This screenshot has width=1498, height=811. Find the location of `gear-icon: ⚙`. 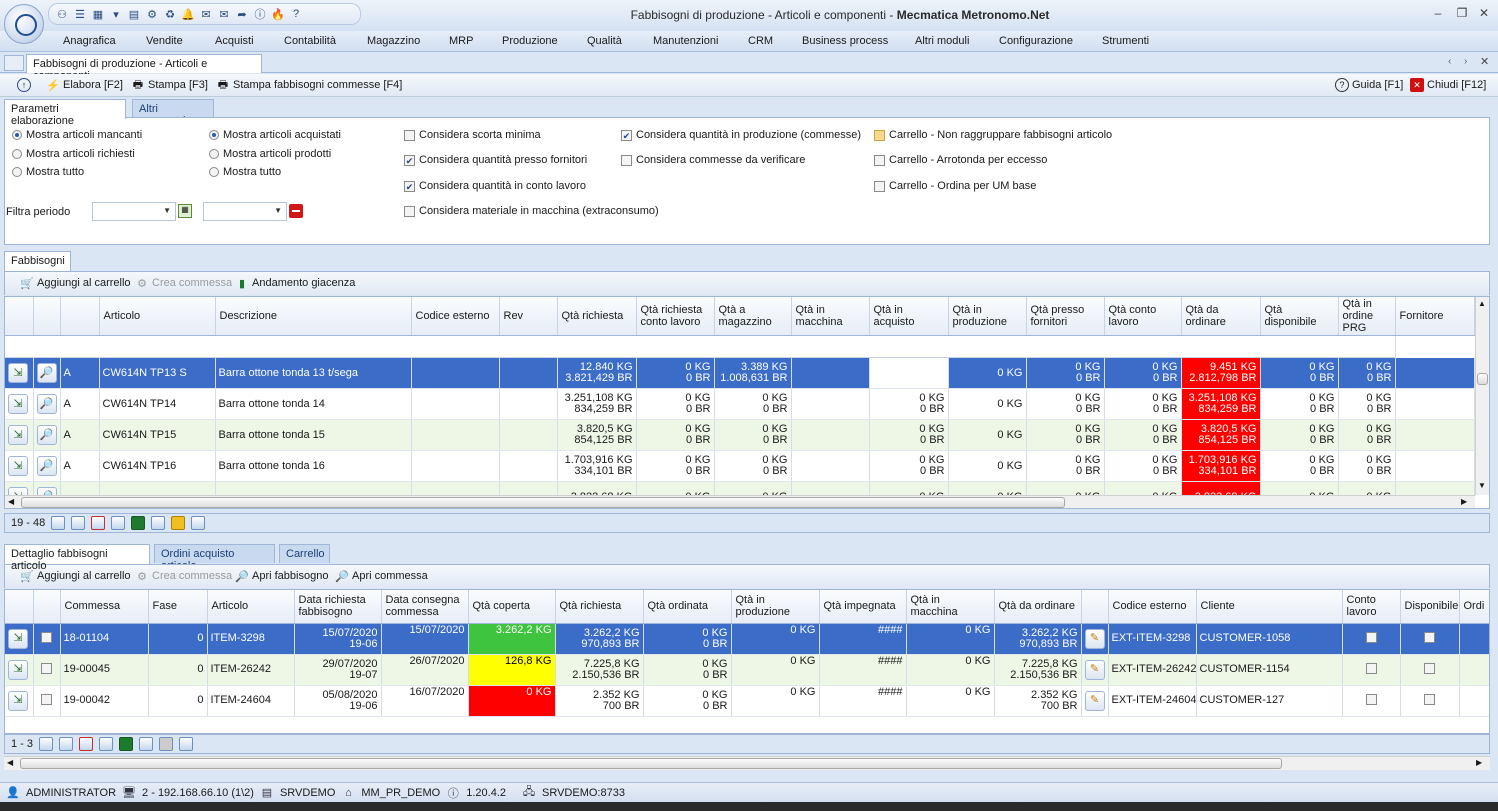

gear-icon: ⚙ is located at coordinates (152, 14).